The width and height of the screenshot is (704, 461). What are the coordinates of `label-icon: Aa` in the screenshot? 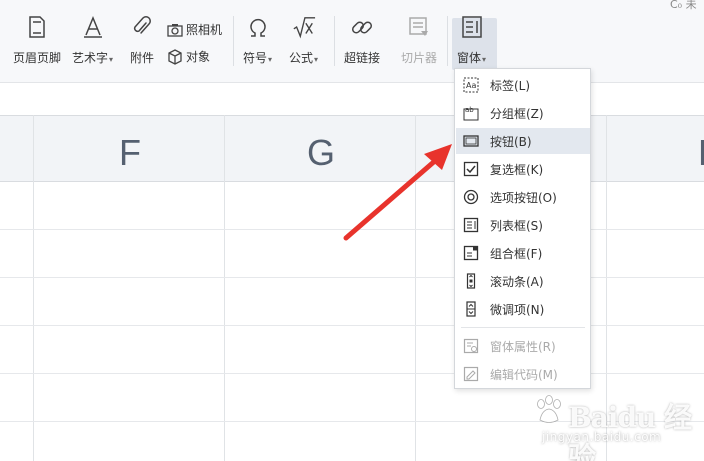 It's located at (471, 85).